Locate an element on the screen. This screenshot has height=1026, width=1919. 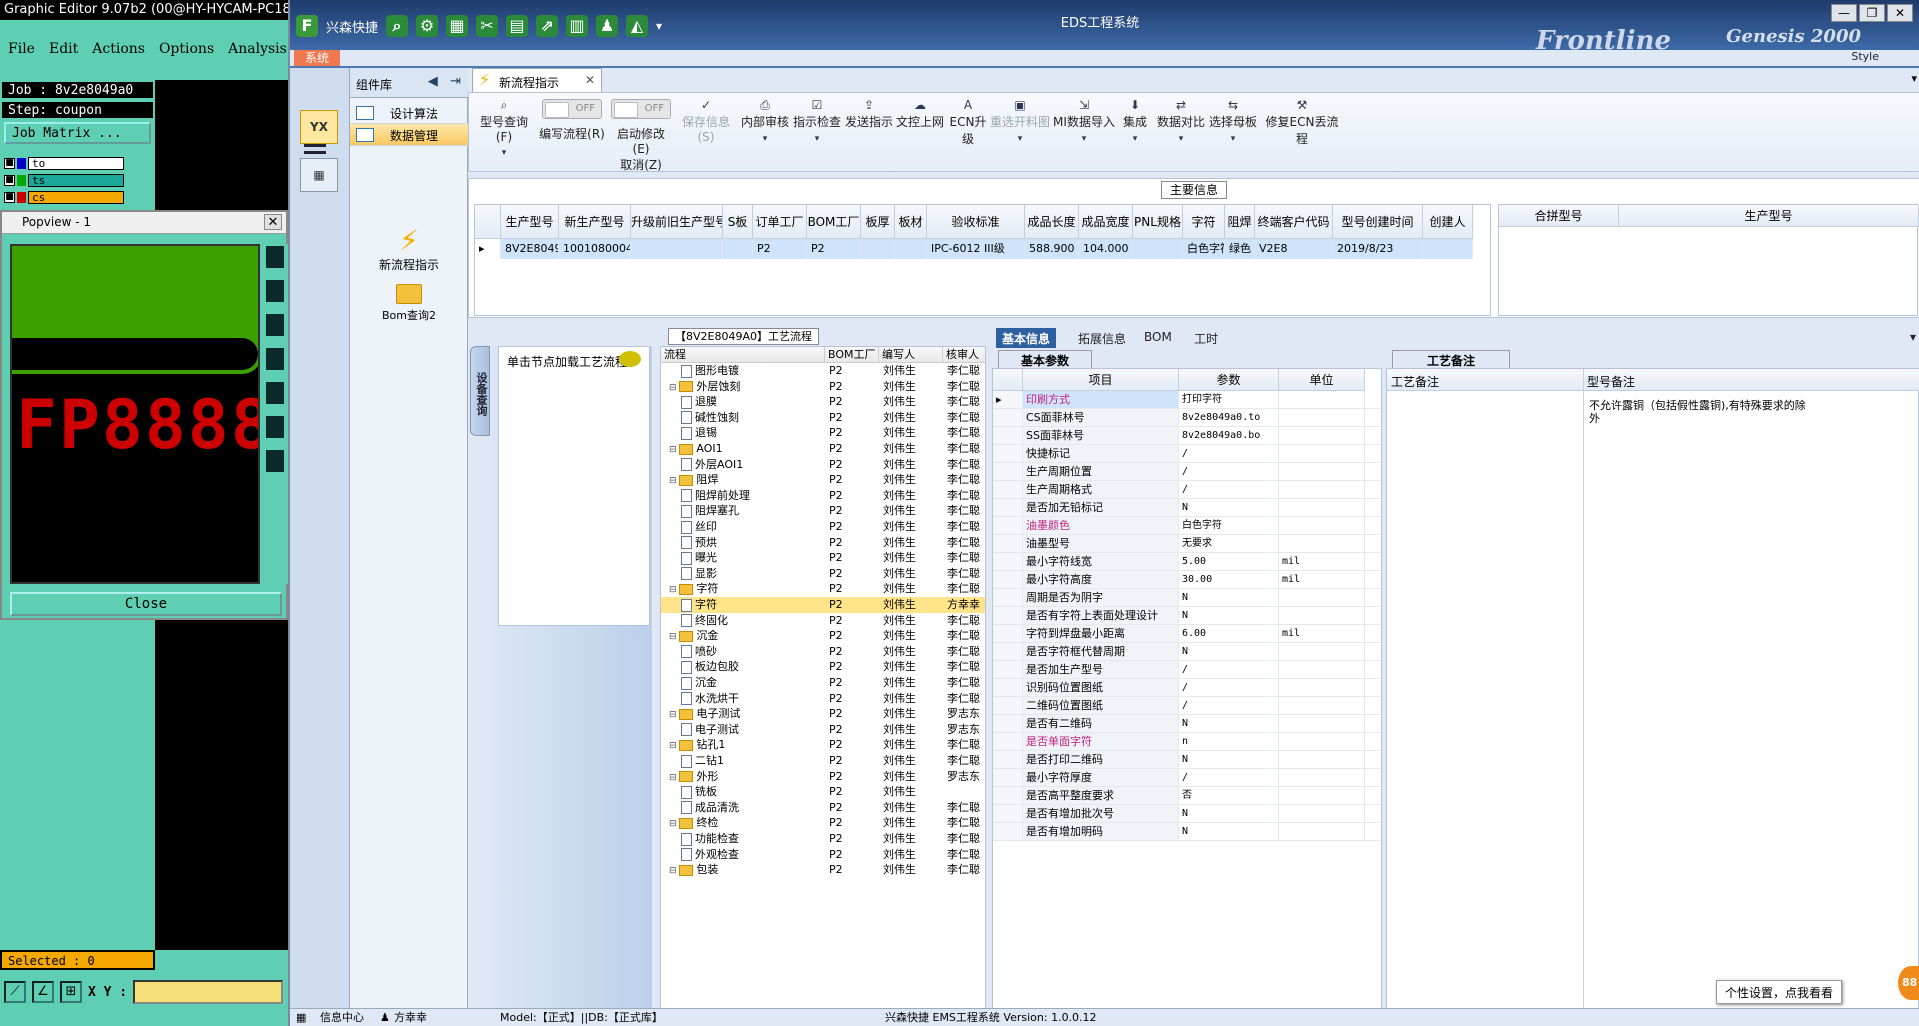
param-row: 字符到焊盘最小距离 6.00 mil is located at coordinates (1187, 634).